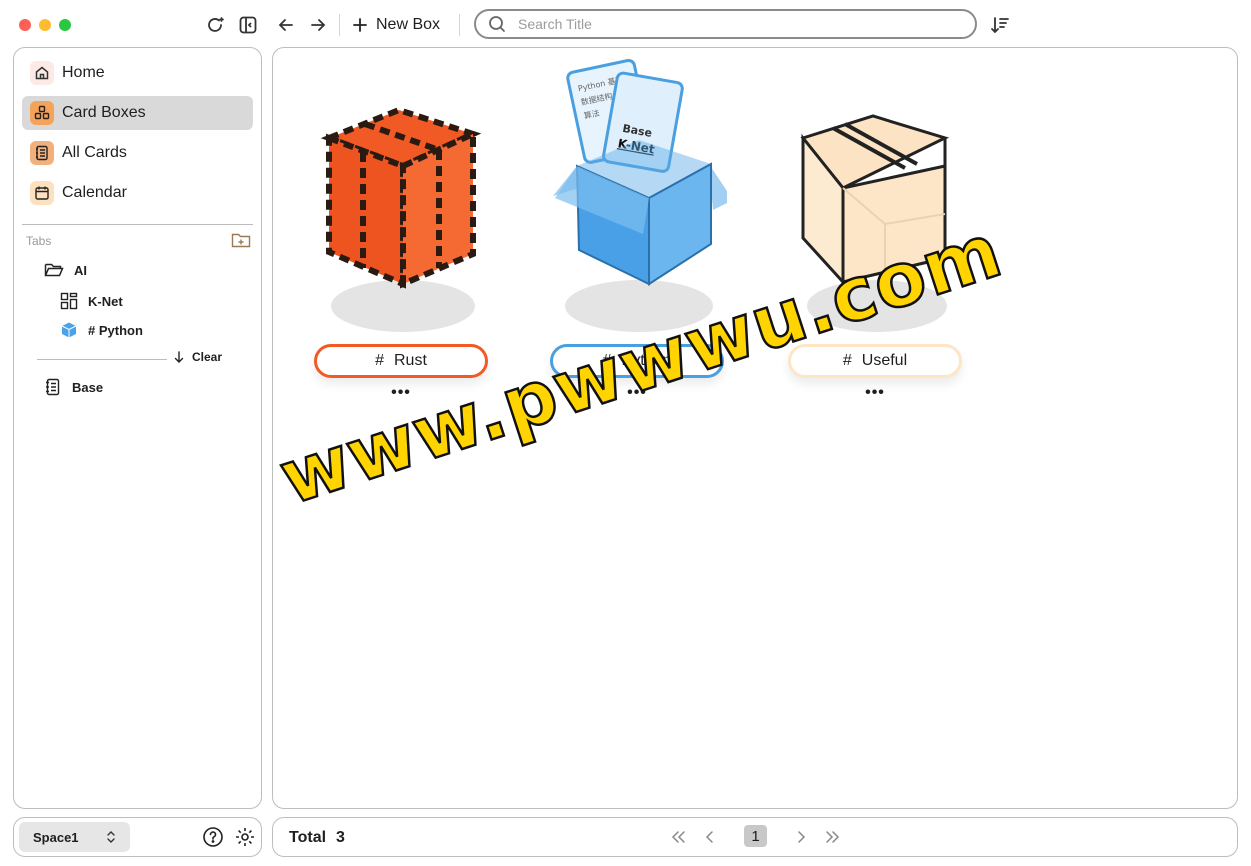 Image resolution: width=1251 pixels, height=866 pixels. I want to click on previous-page-icon, so click(710, 837).